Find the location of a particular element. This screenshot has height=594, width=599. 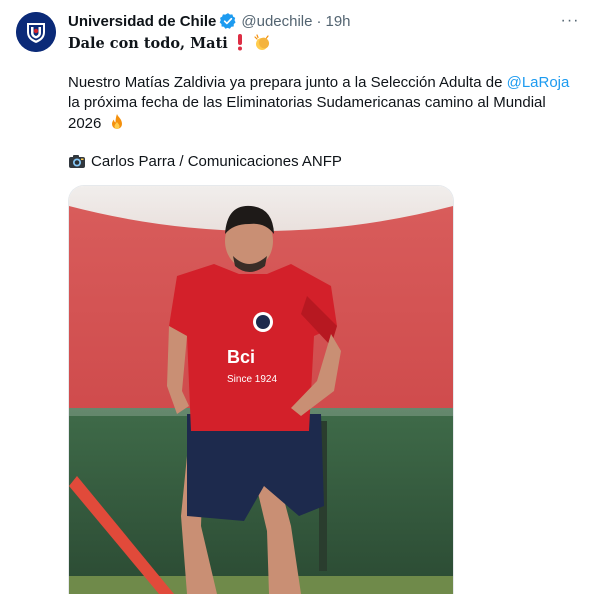

tweet-body-line3: 2026 is located at coordinates (97, 124).